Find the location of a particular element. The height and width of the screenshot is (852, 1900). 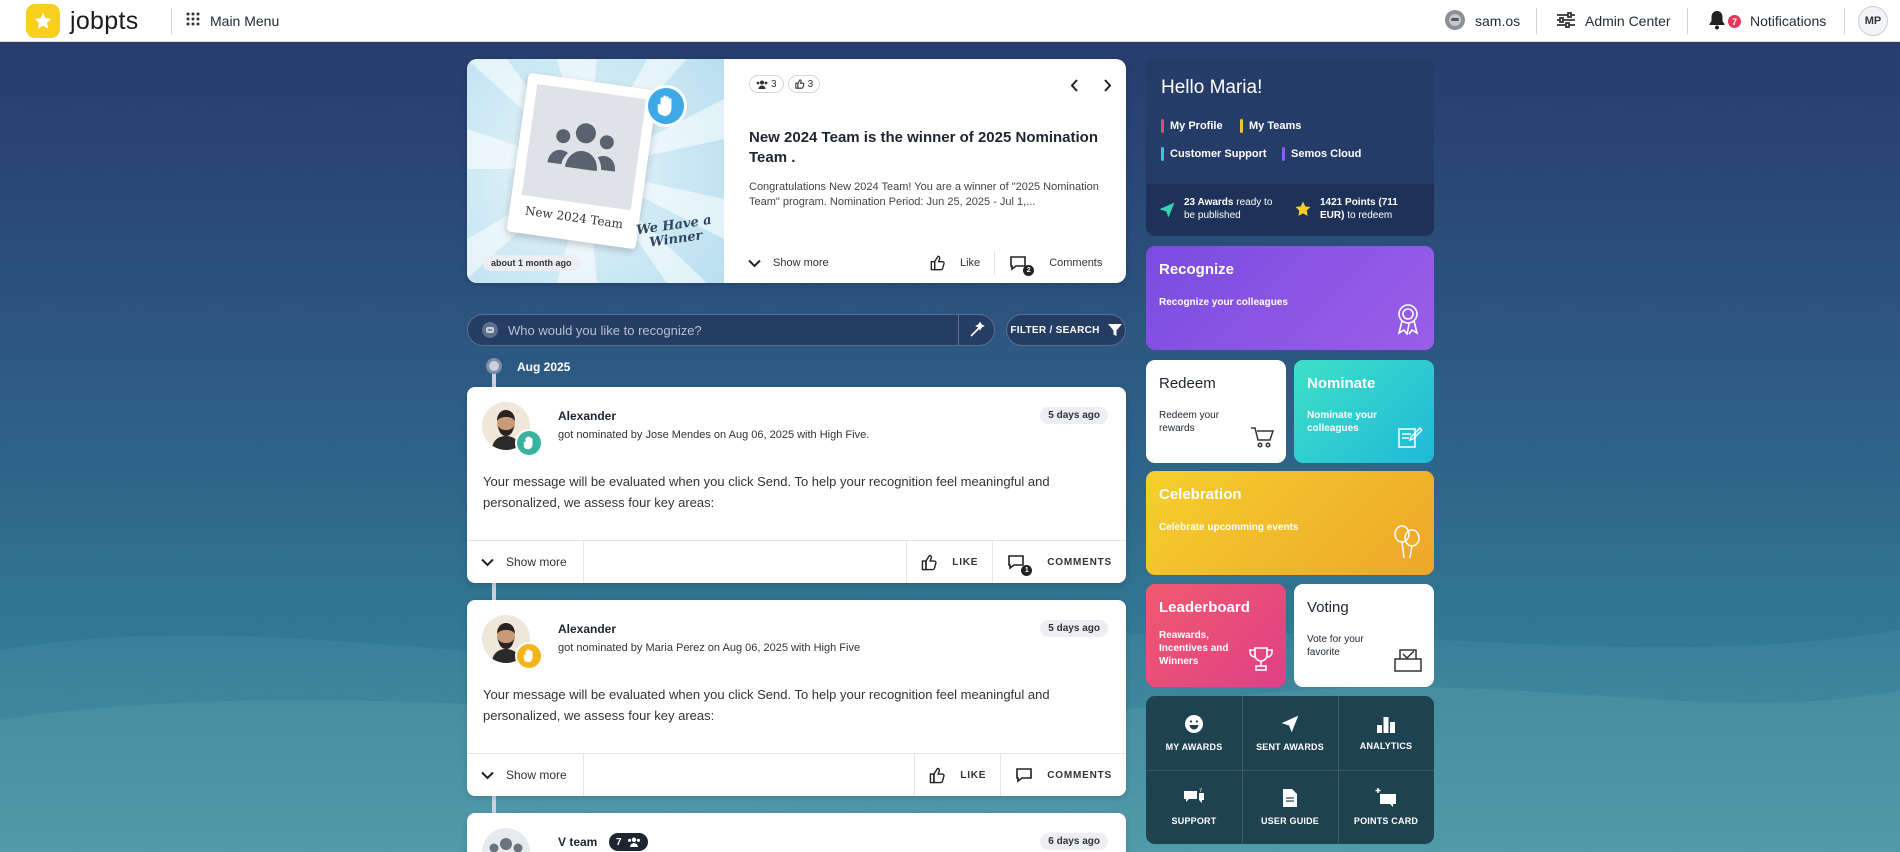

magic-wand-icon is located at coordinates (977, 329).